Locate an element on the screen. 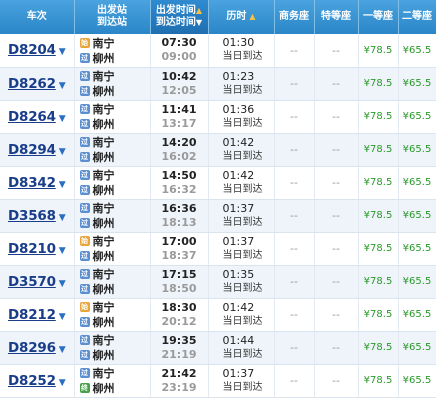 The height and width of the screenshot is (400, 436). train-number-link: D8252 is located at coordinates (32, 381).